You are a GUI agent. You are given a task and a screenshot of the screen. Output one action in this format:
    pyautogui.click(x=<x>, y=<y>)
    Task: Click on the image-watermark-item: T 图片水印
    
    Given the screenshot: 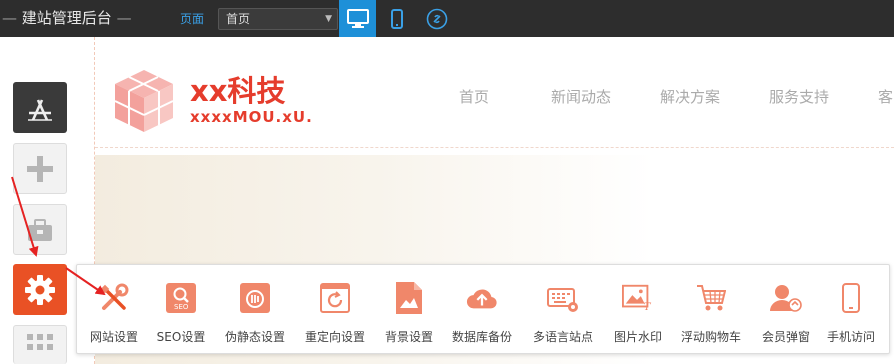 What is the action you would take?
    pyautogui.click(x=638, y=310)
    